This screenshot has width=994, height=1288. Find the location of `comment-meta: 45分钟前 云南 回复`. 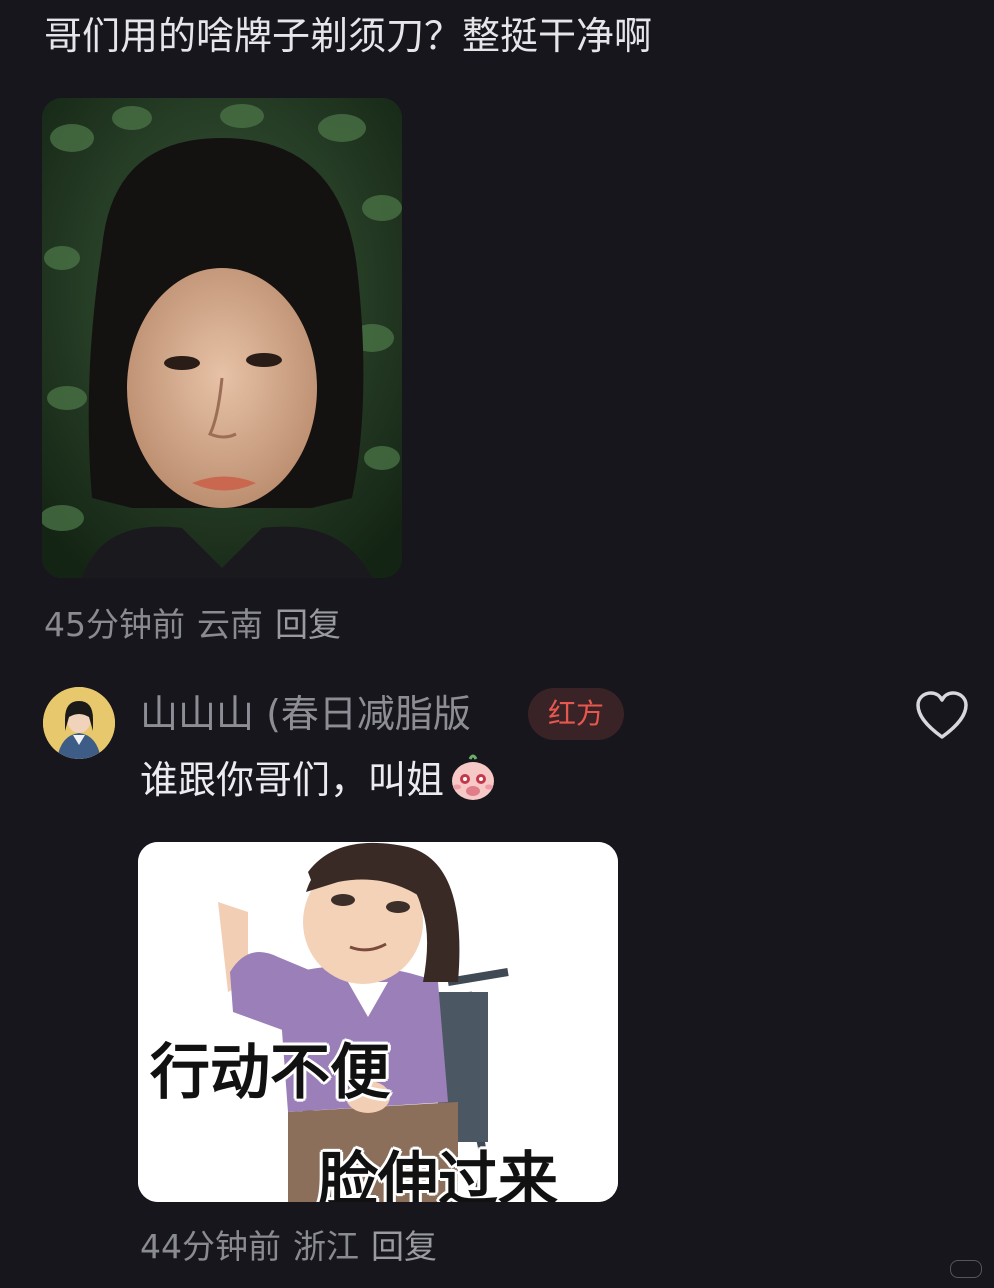

comment-meta: 45分钟前 云南 回复 is located at coordinates (198, 622).